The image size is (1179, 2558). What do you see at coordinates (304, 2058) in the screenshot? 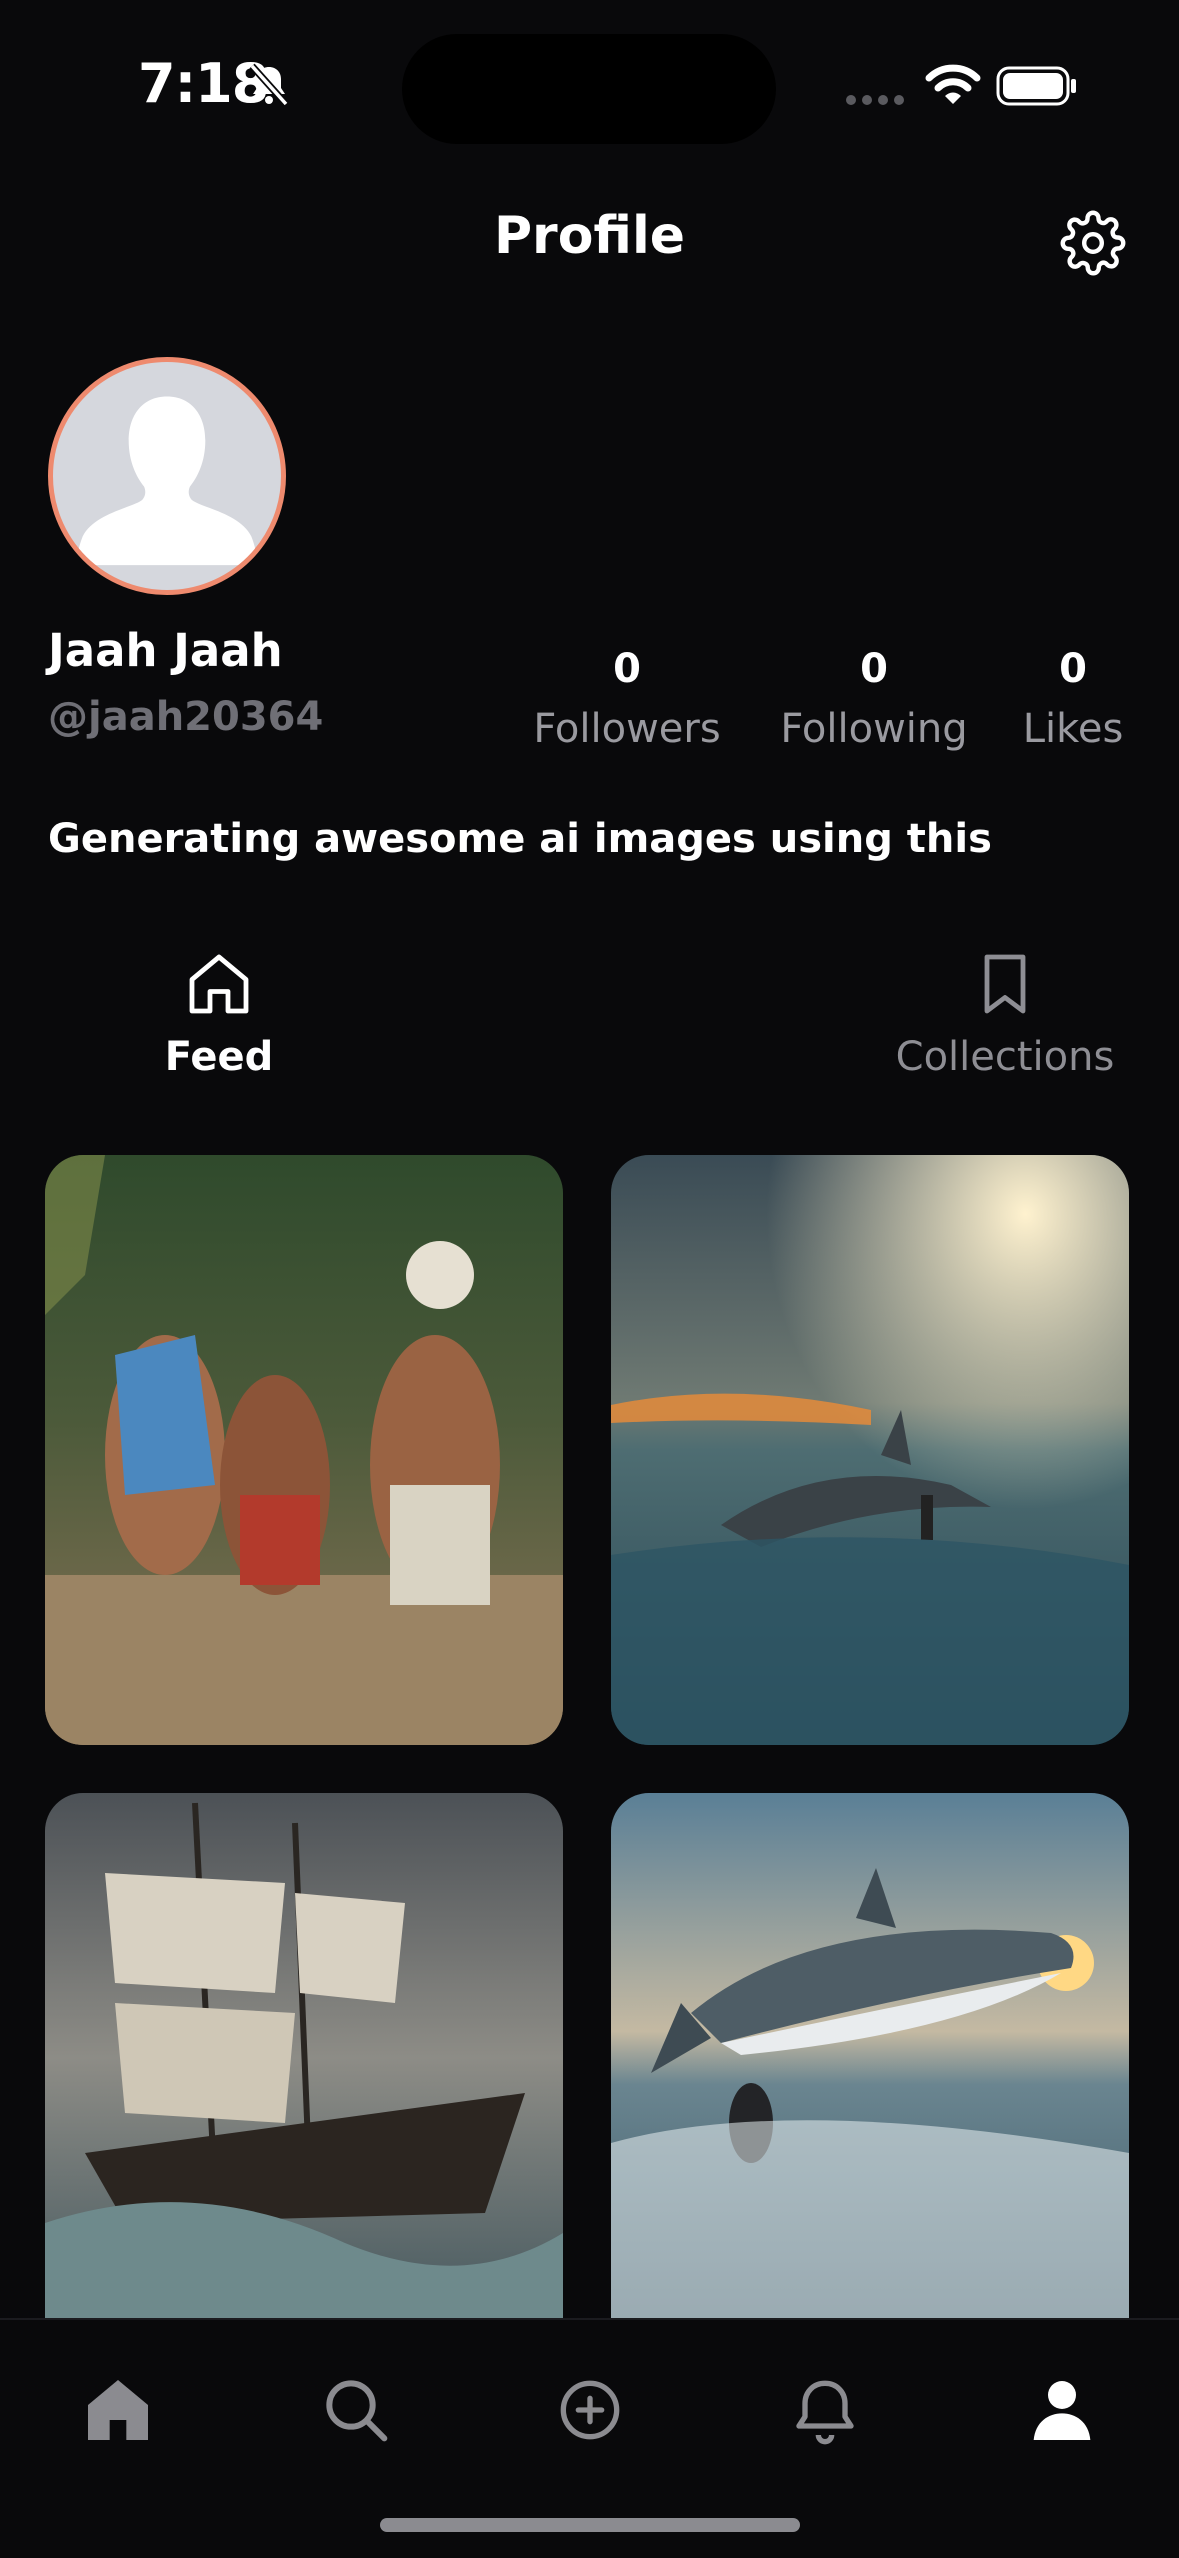
I see `feed-image-sailing-ship` at bounding box center [304, 2058].